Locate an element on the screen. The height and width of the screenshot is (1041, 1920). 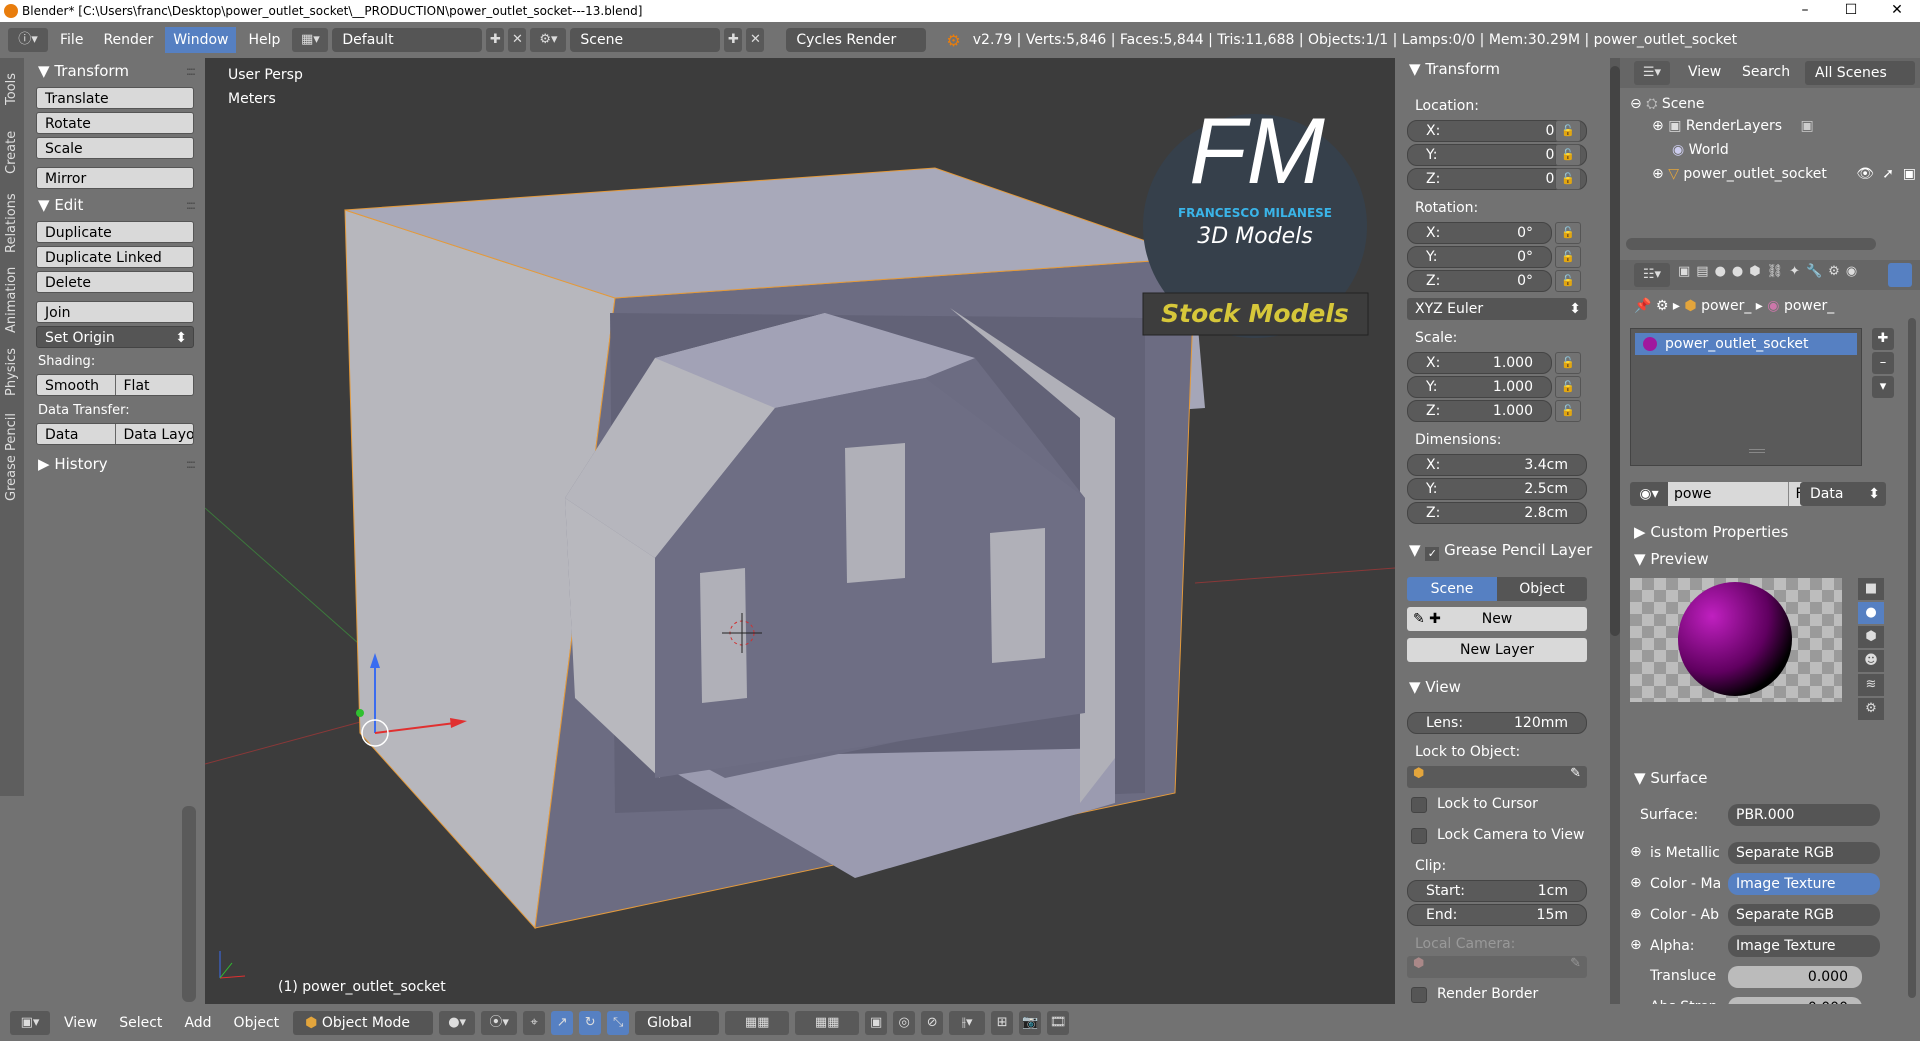
menu-view: View is located at coordinates (80, 1023).